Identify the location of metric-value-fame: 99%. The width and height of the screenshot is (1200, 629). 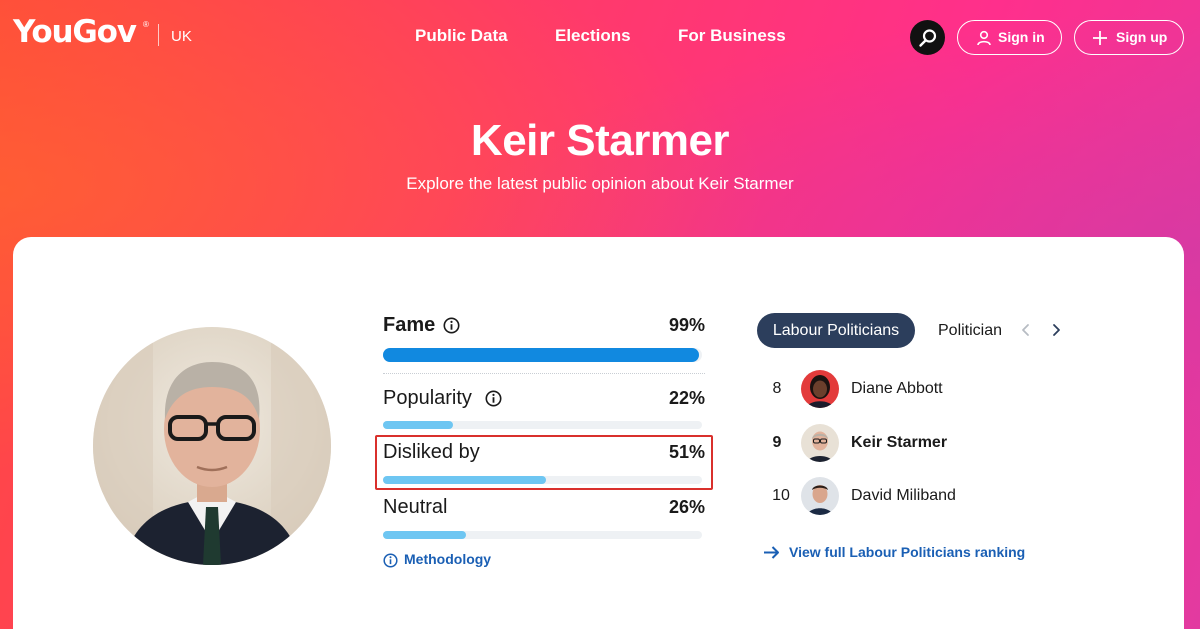
(686, 325).